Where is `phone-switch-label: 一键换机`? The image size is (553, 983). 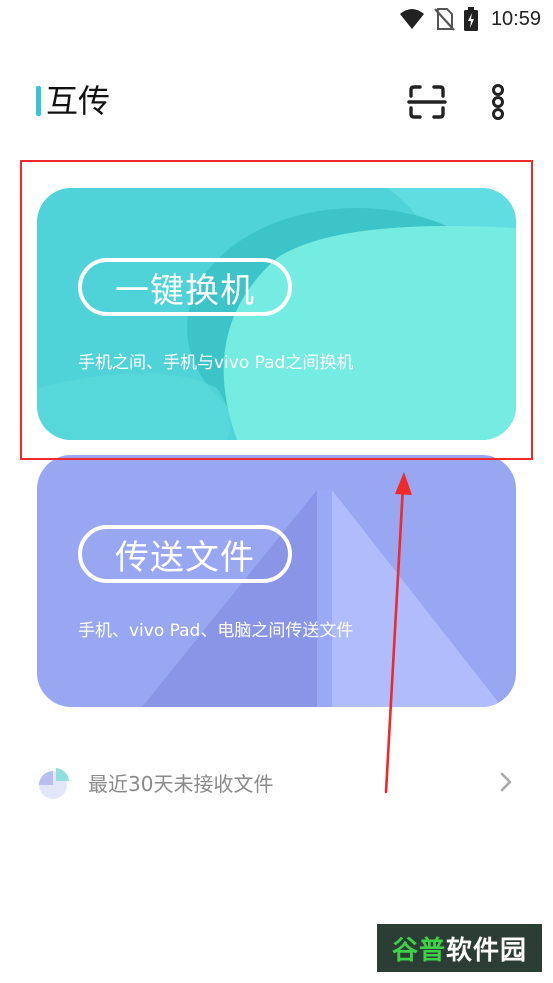
phone-switch-label: 一键换机 is located at coordinates (185, 287).